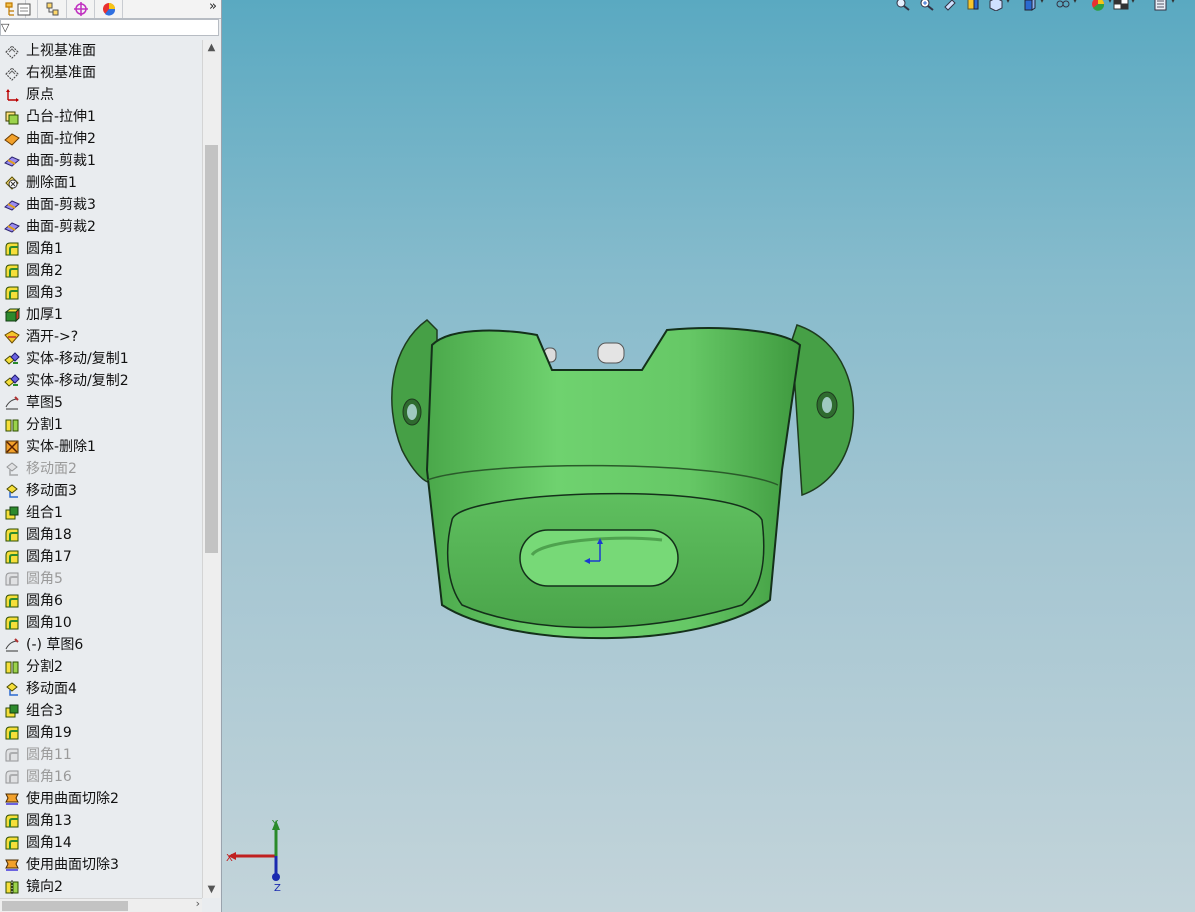  Describe the element at coordinates (101, 579) in the screenshot. I see `tree-item: 圆角5` at that location.